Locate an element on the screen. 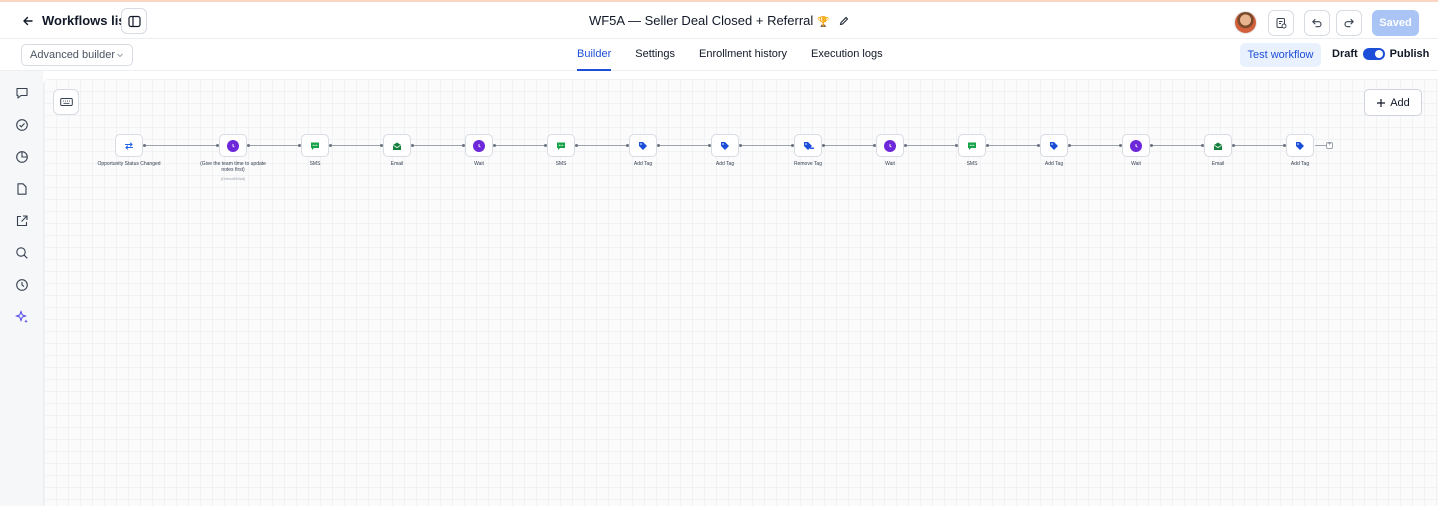  undo-icon is located at coordinates (1317, 23).